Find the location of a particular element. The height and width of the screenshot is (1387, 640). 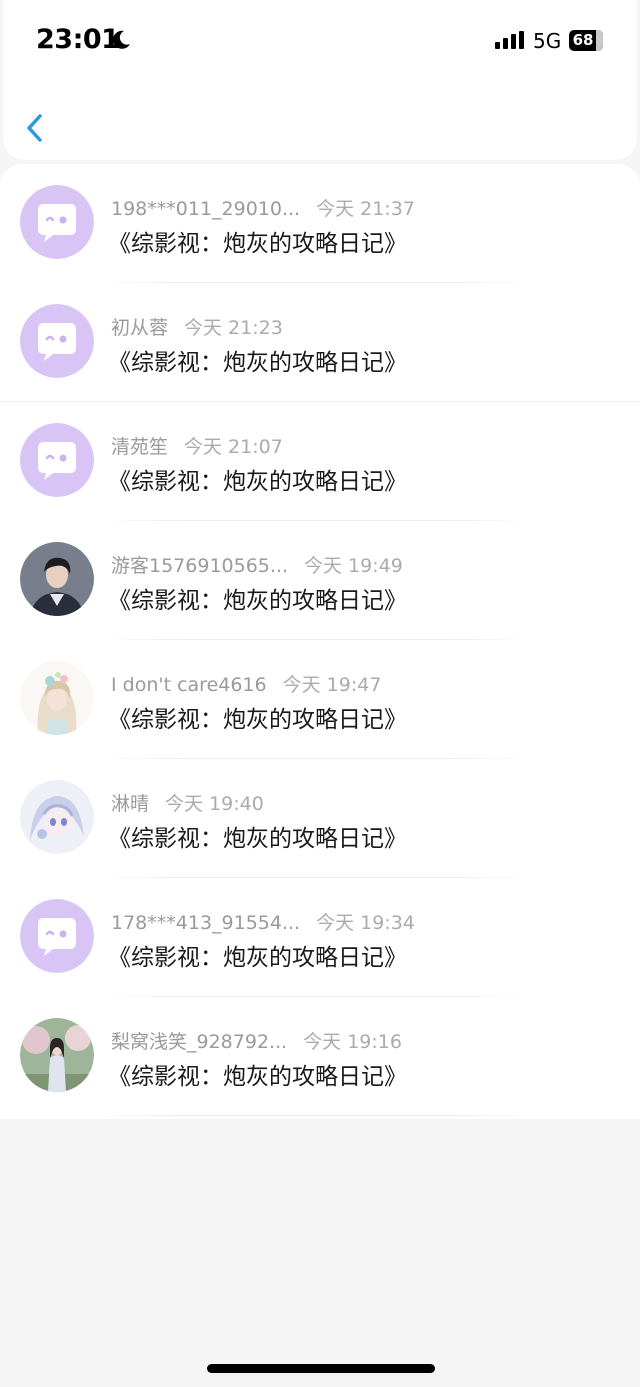

list-item: 178***413_91554... 今天 19:34 《综影视：炮灰的攻略日记》 is located at coordinates (320, 937).